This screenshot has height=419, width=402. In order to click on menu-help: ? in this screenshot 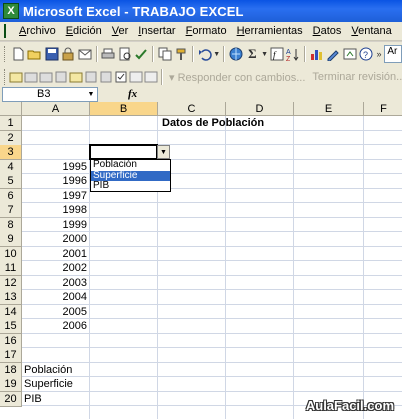, I will do `click(399, 31)`.